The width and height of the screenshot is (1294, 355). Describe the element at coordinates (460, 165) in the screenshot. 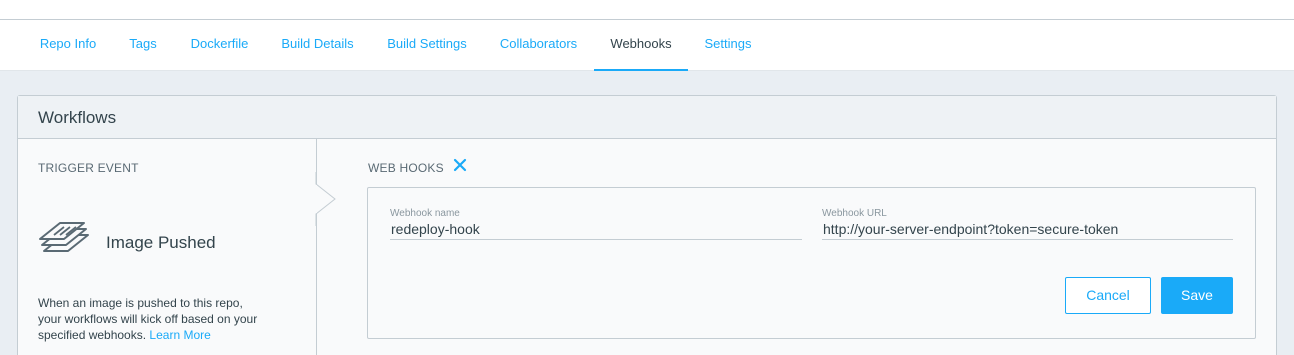

I see `close-icon` at that location.